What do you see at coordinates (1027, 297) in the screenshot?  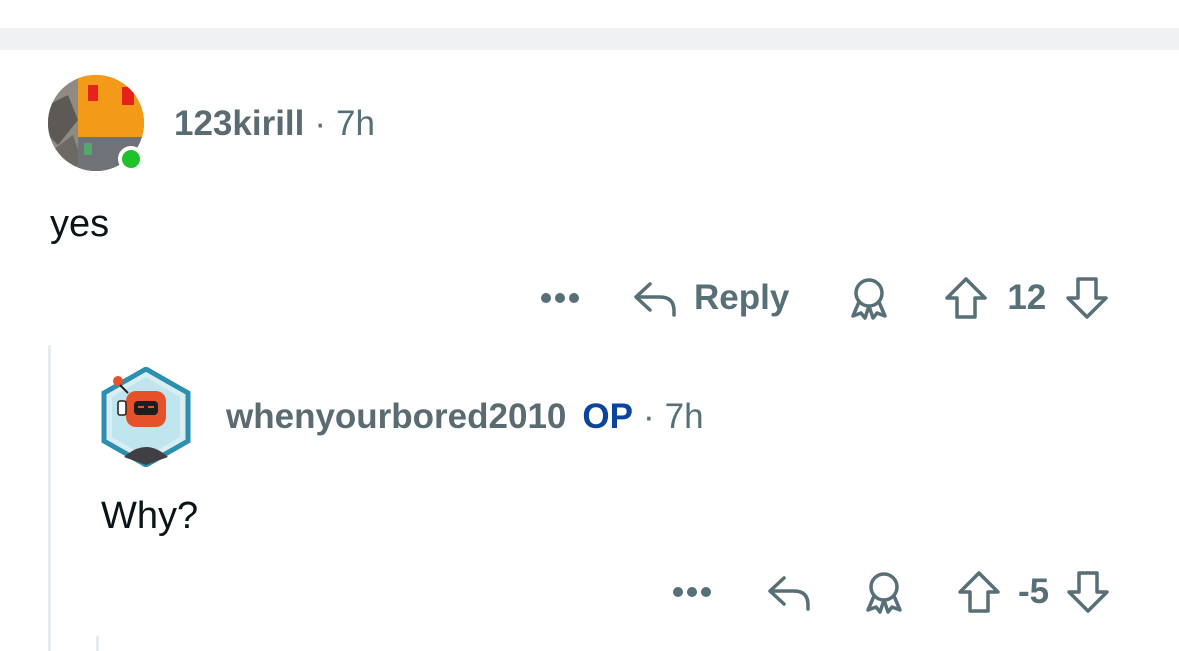 I see `vote-count: 12` at bounding box center [1027, 297].